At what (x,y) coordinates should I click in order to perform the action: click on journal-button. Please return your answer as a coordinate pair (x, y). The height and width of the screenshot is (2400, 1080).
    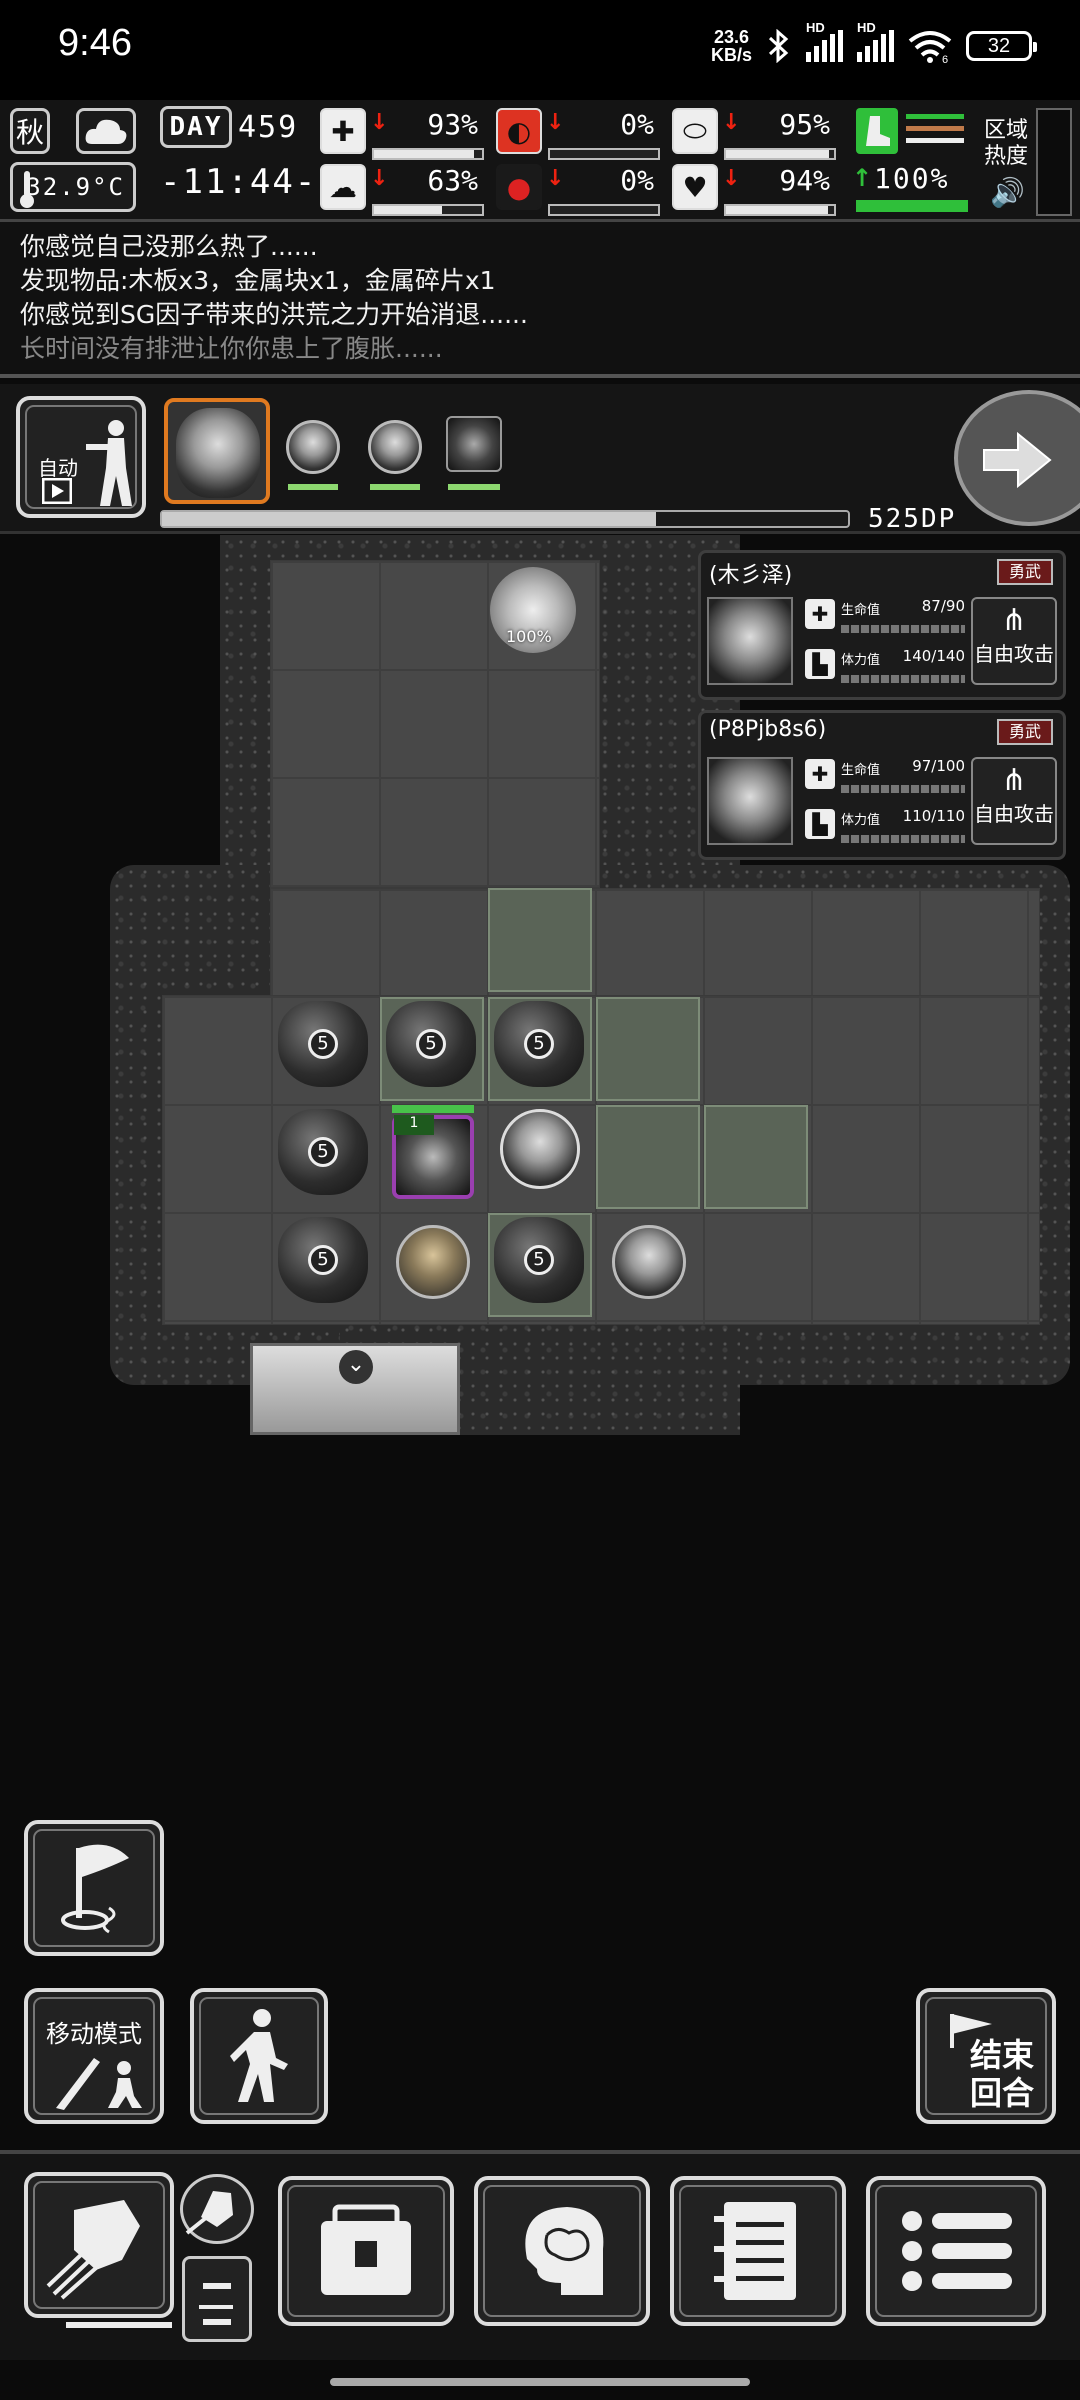
    Looking at the image, I should click on (758, 2251).